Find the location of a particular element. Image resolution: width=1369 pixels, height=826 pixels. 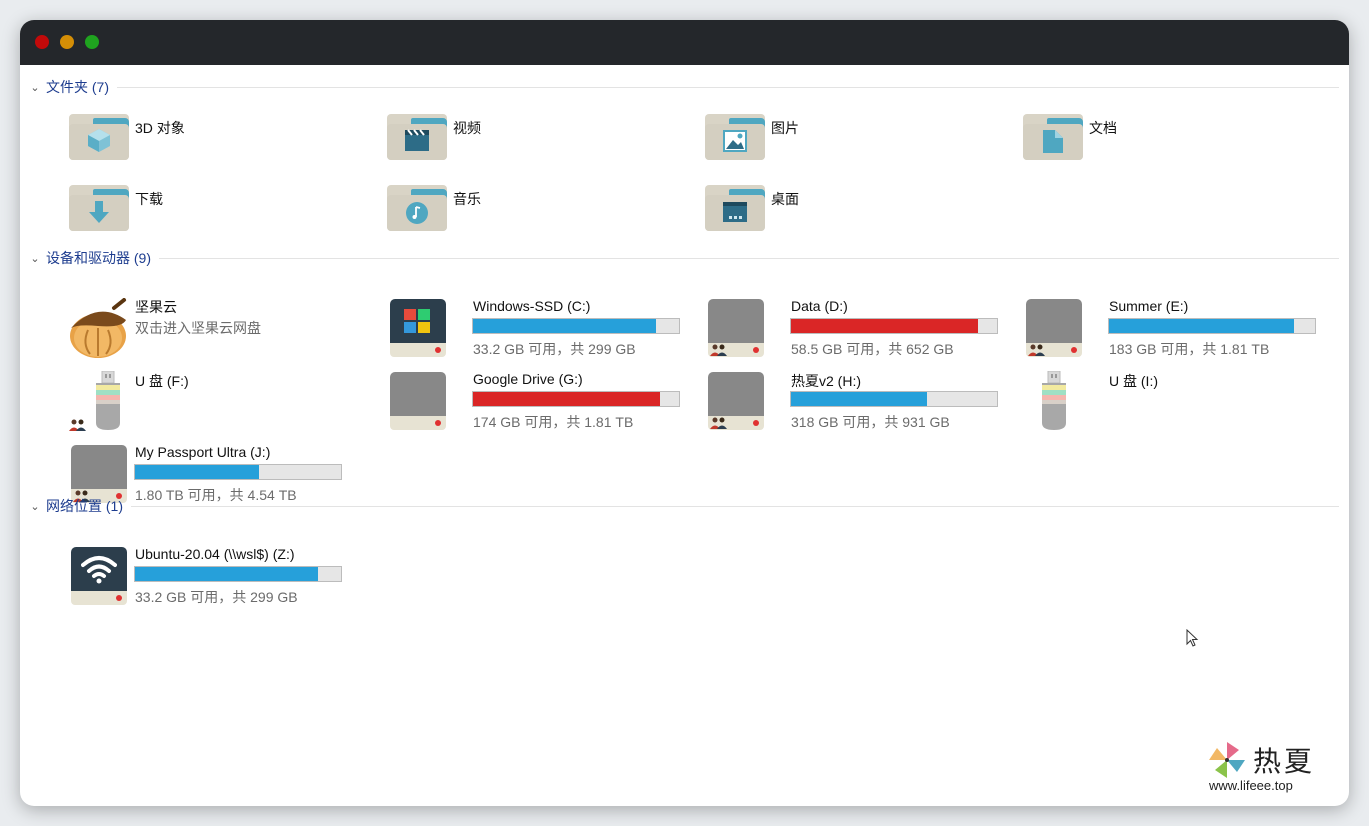

drive-g: Google Drive (G:) 174 GB 可用，共 1.81 TB is located at coordinates (538, 402).